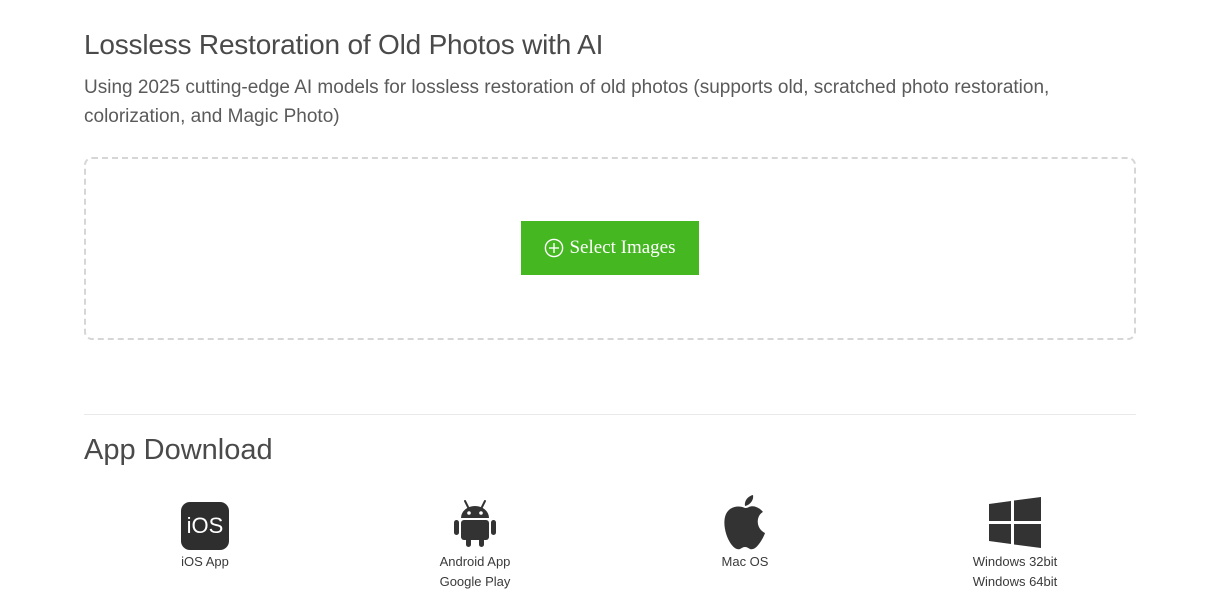 Image resolution: width=1224 pixels, height=612 pixels. Describe the element at coordinates (475, 581) in the screenshot. I see `download-android-sublabel: Google Play` at that location.